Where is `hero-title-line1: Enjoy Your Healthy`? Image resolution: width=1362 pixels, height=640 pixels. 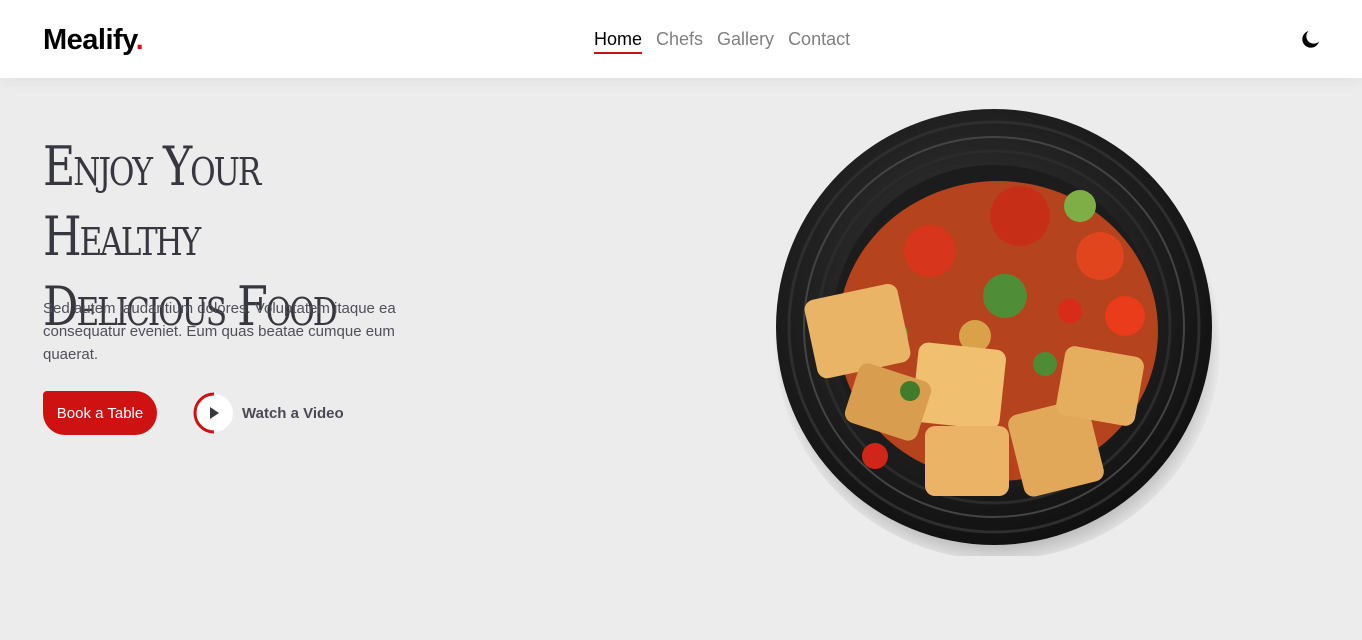
hero-title-line1: Enjoy Your Healthy is located at coordinates (152, 201).